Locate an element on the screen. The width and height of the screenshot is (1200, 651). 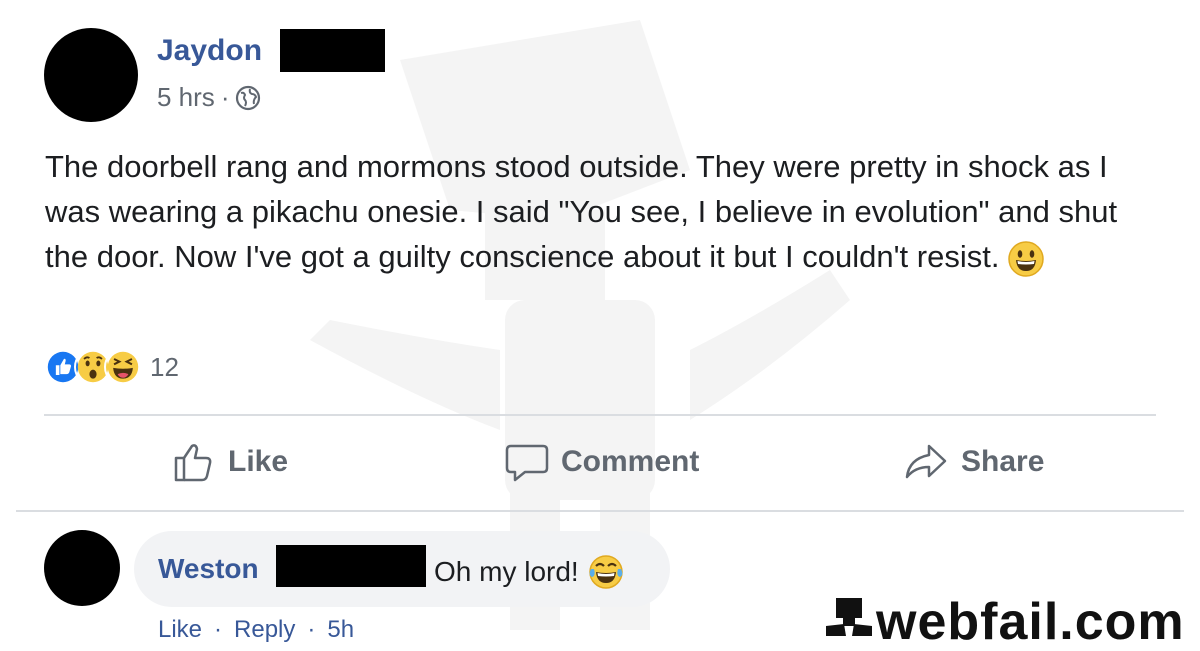
like-label: Like is located at coordinates (258, 461).